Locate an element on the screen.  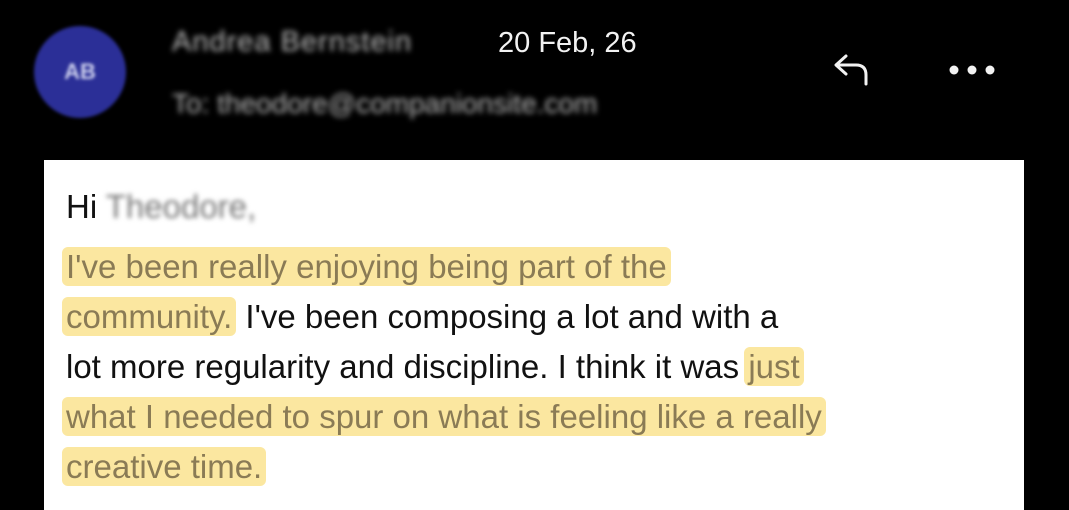
highlighted-text: community. is located at coordinates (149, 316).